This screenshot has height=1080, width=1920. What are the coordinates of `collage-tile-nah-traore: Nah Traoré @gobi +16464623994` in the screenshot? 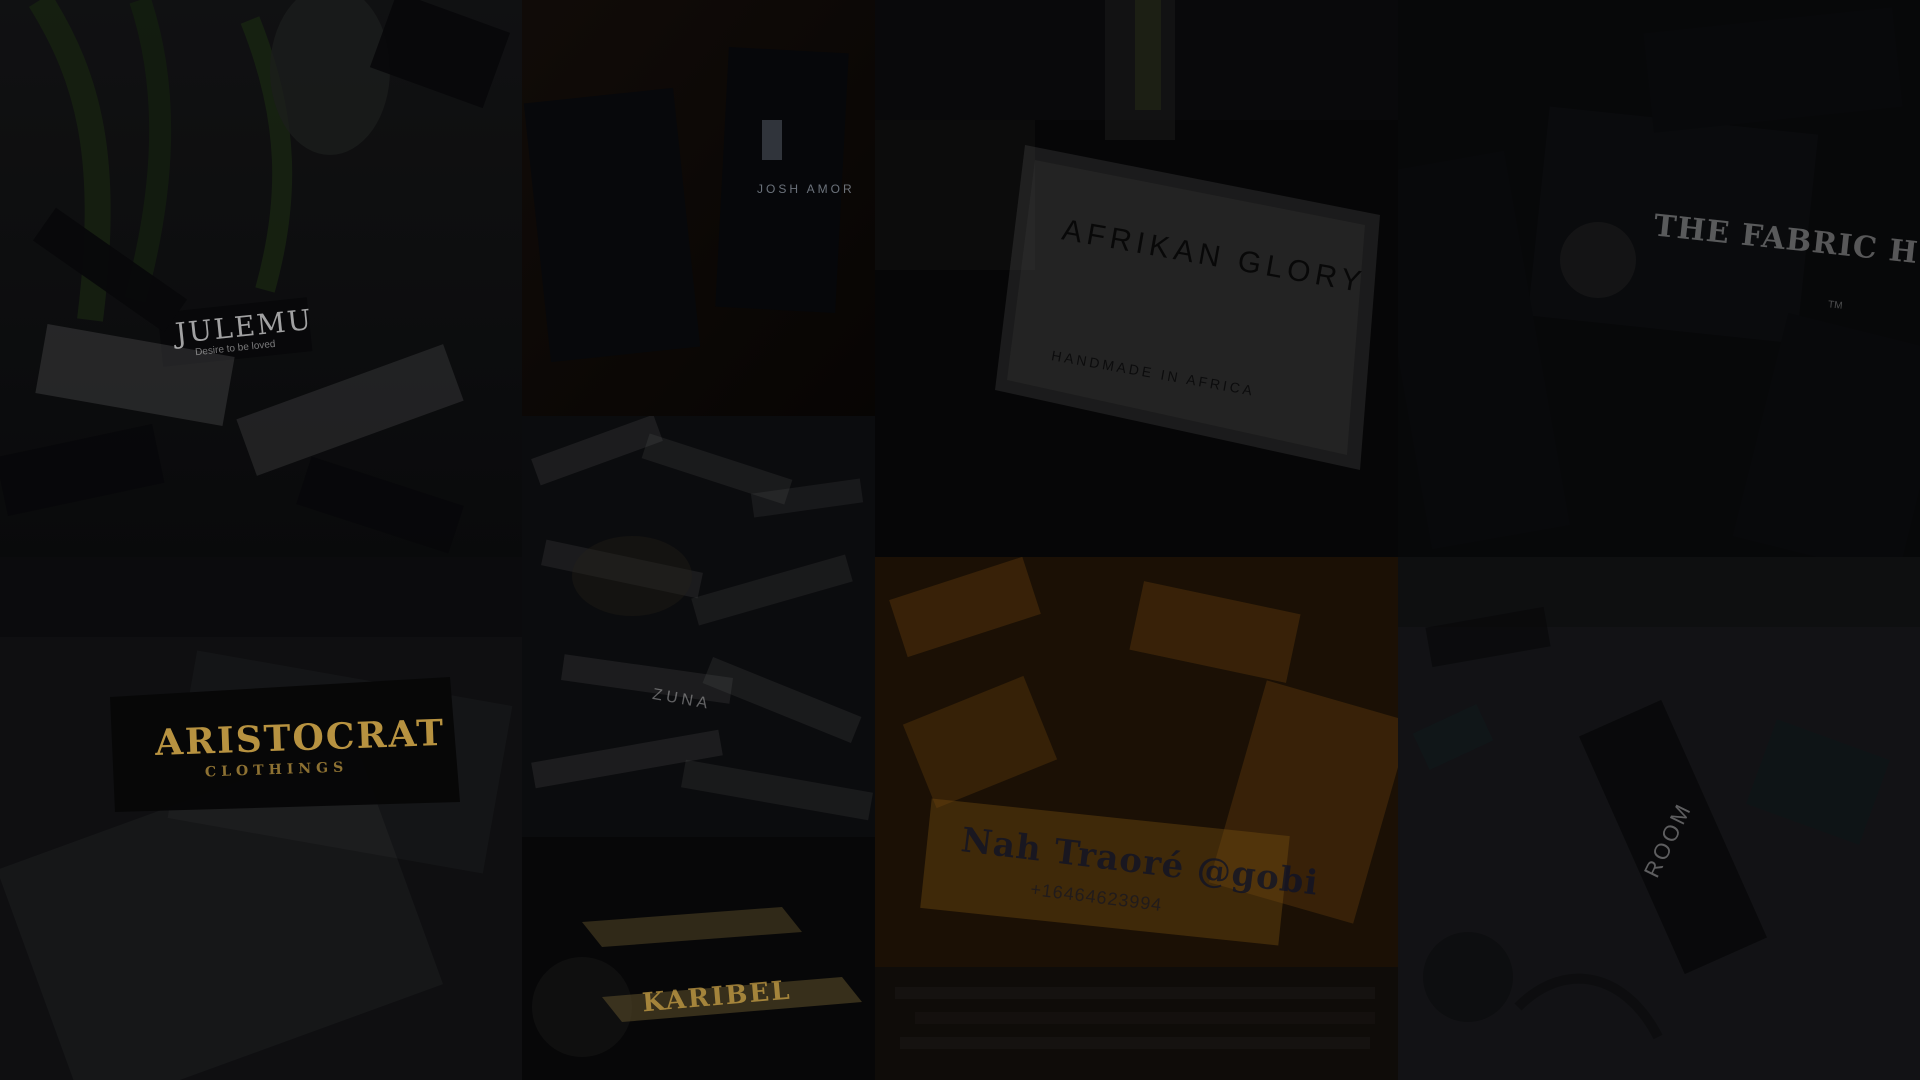 It's located at (1136, 818).